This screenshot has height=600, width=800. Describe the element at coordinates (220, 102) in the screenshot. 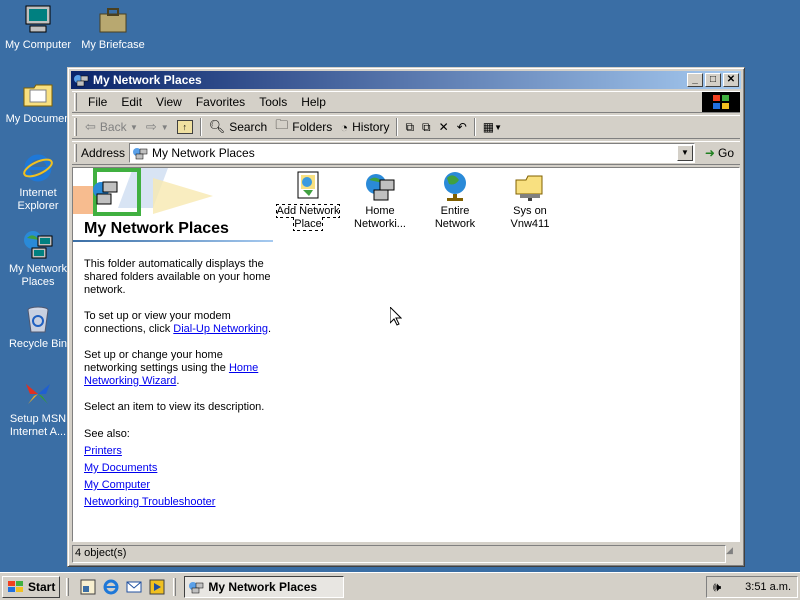

I see `menu-favorites: Favorites` at that location.